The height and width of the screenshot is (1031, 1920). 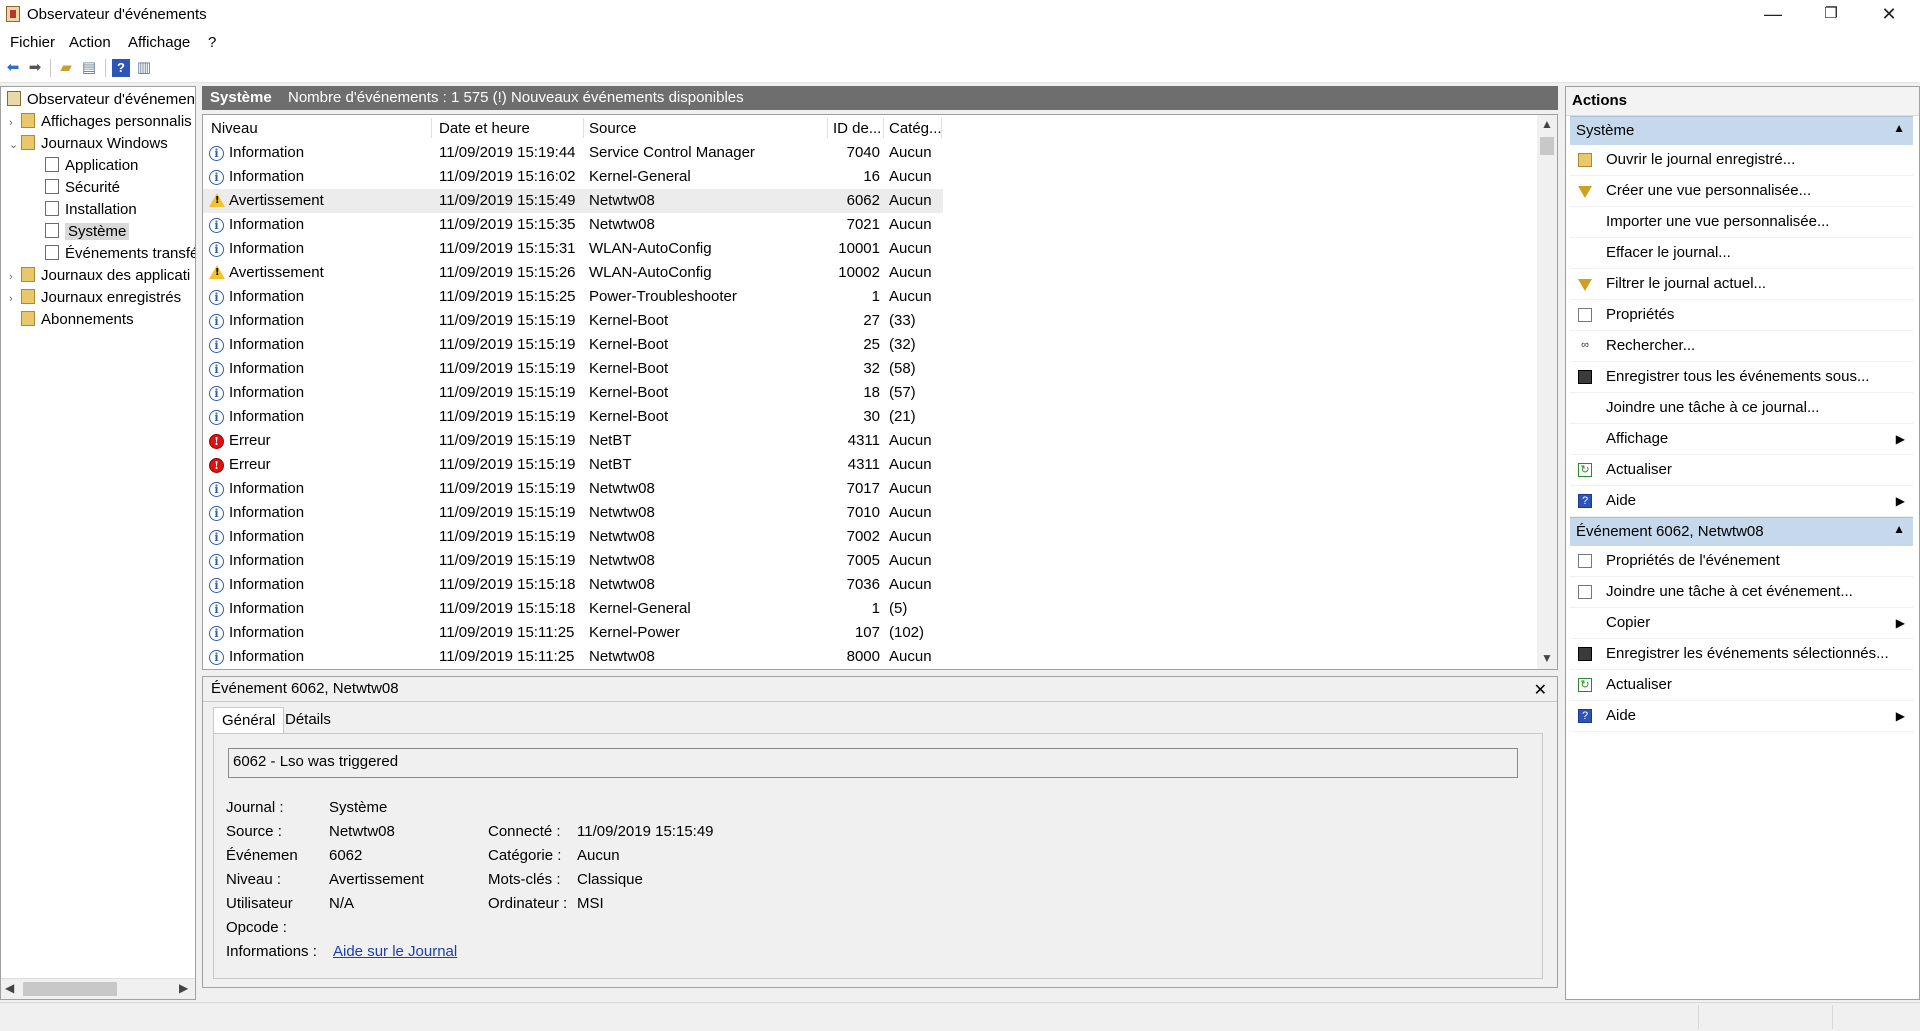 I want to click on action-copier: Copier ▶, so click(x=1741, y=623).